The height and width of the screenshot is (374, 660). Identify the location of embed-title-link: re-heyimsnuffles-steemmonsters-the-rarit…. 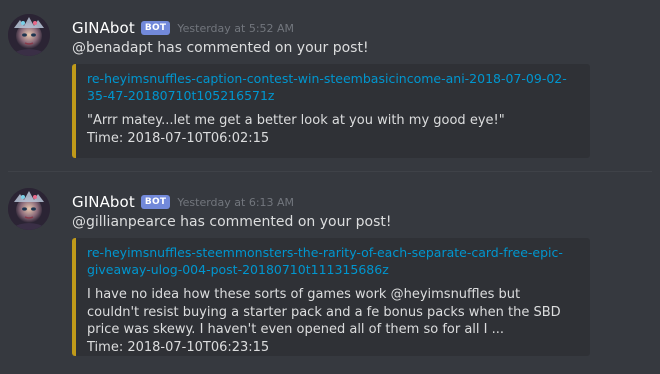
(327, 261).